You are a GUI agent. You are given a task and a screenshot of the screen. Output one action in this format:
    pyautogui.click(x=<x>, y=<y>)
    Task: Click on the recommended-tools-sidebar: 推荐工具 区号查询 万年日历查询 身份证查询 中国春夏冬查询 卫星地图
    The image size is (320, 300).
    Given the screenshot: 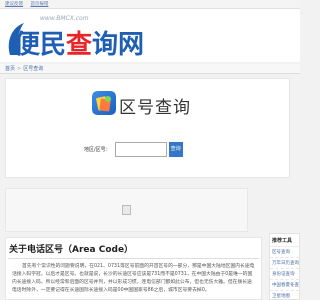 What is the action you would take?
    pyautogui.click(x=284, y=266)
    